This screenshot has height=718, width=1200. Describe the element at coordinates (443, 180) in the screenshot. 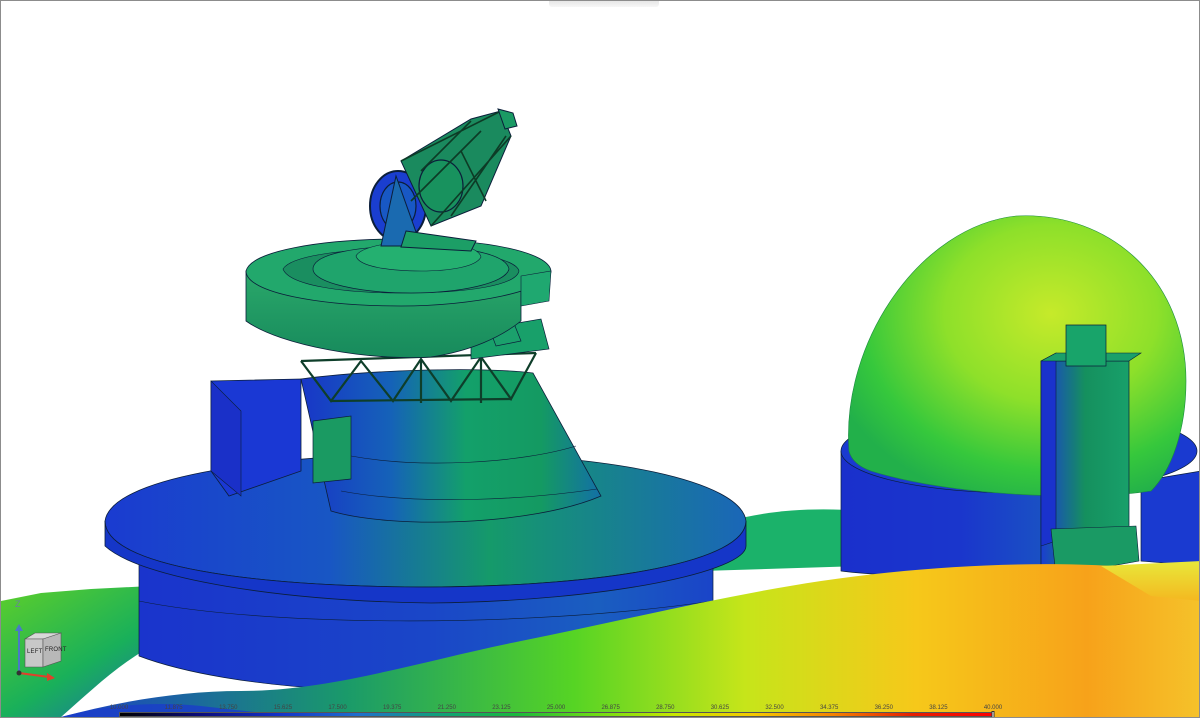

I see `telescope` at that location.